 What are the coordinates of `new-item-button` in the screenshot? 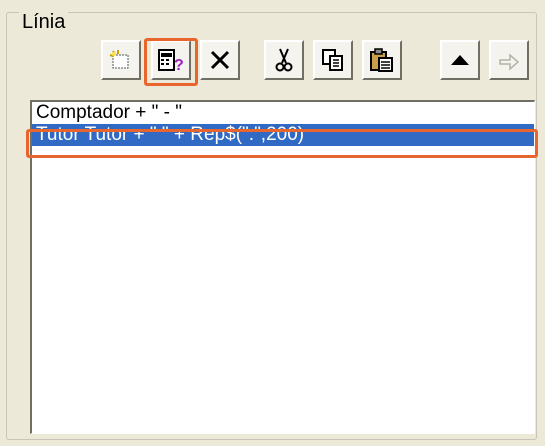 It's located at (121, 60).